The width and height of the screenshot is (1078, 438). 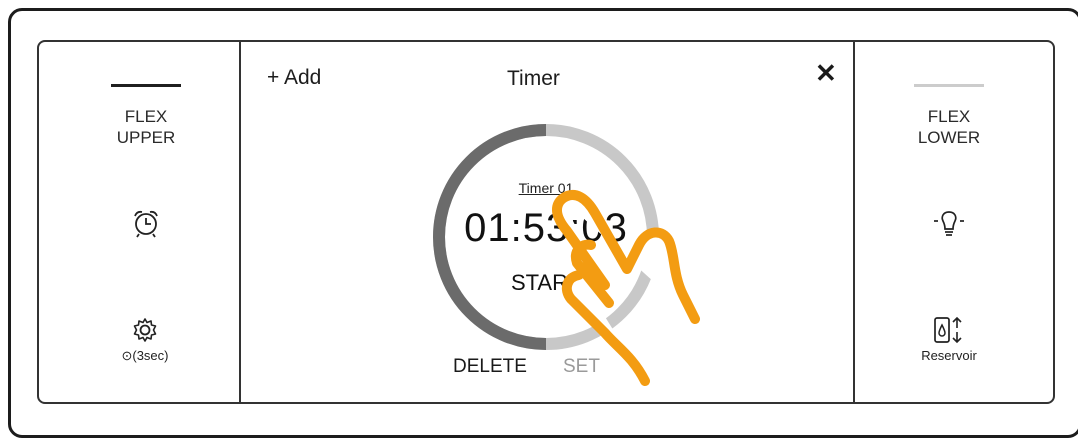 I want to click on light-bulb-icon, so click(x=949, y=224).